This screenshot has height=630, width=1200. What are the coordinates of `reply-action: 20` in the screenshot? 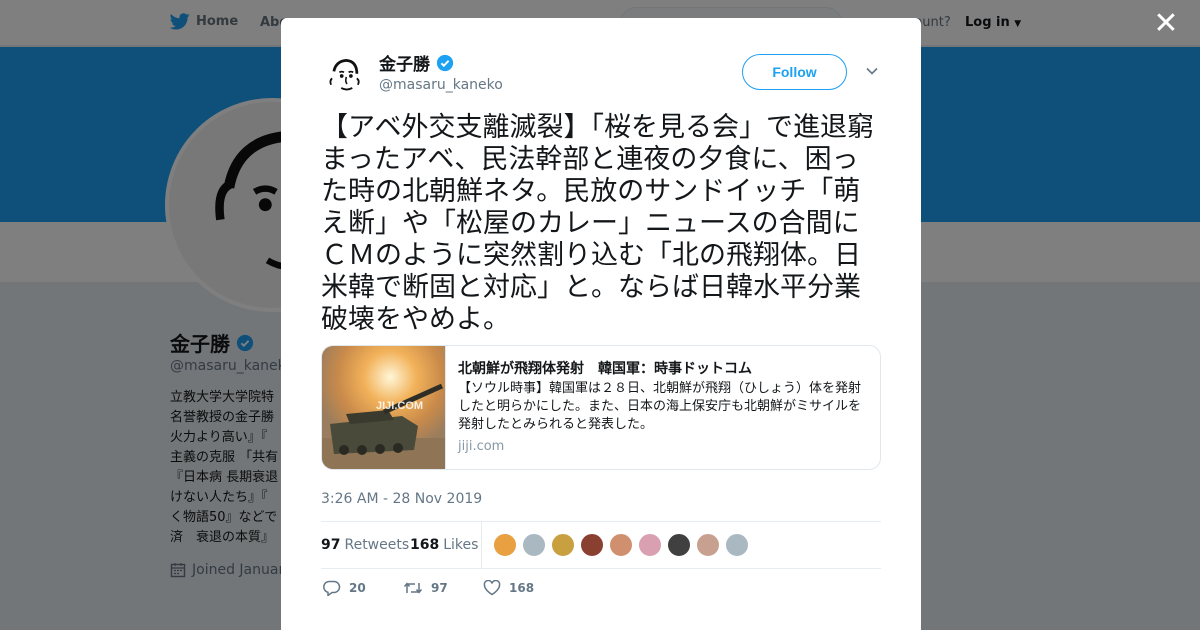 It's located at (344, 588).